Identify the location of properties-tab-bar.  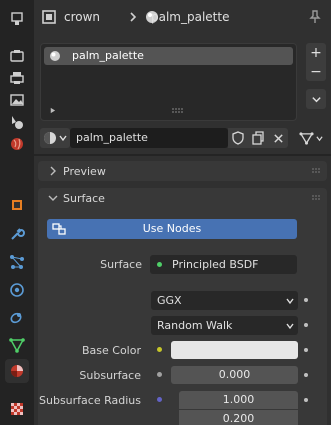
(17, 212).